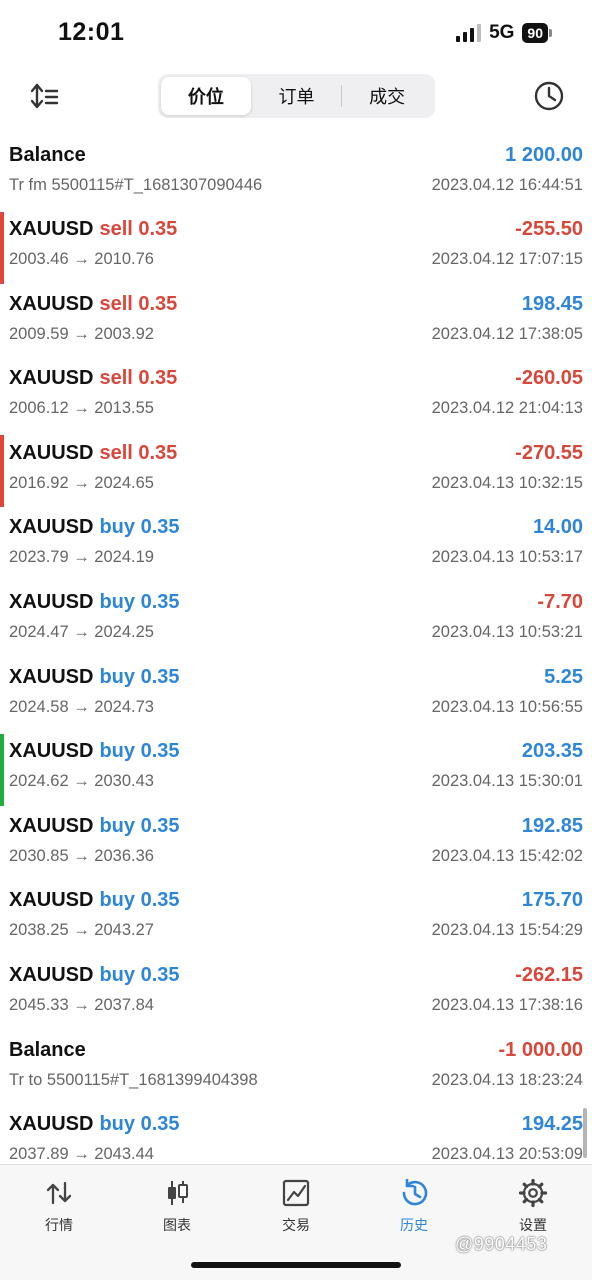 The height and width of the screenshot is (1280, 592). Describe the element at coordinates (177, 1207) in the screenshot. I see `nav-item-chart: 图表` at that location.